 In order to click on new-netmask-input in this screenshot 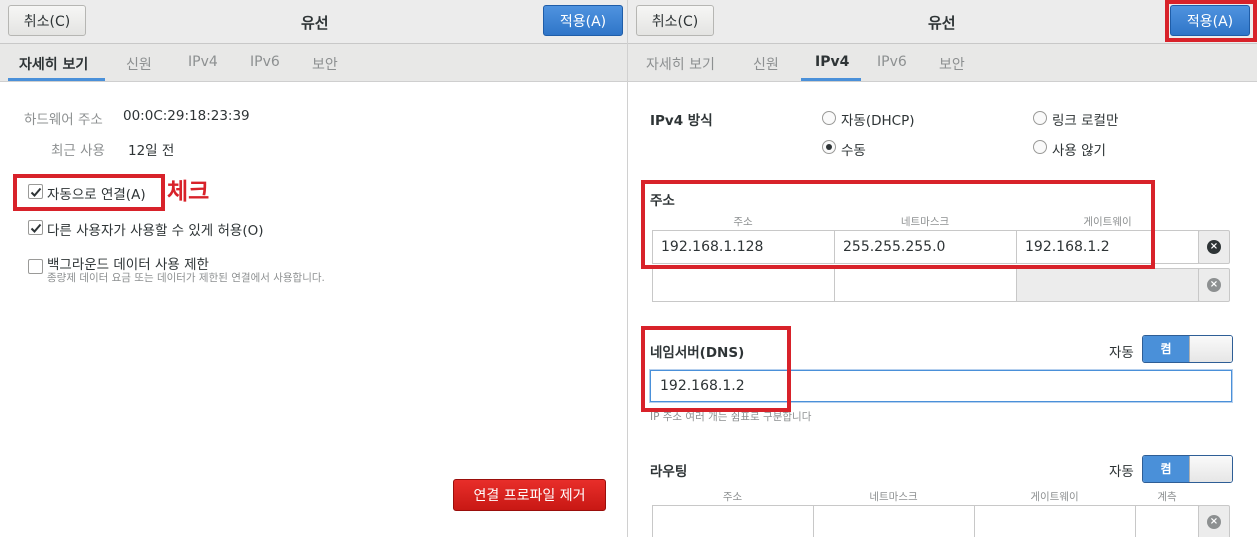, I will do `click(925, 285)`.